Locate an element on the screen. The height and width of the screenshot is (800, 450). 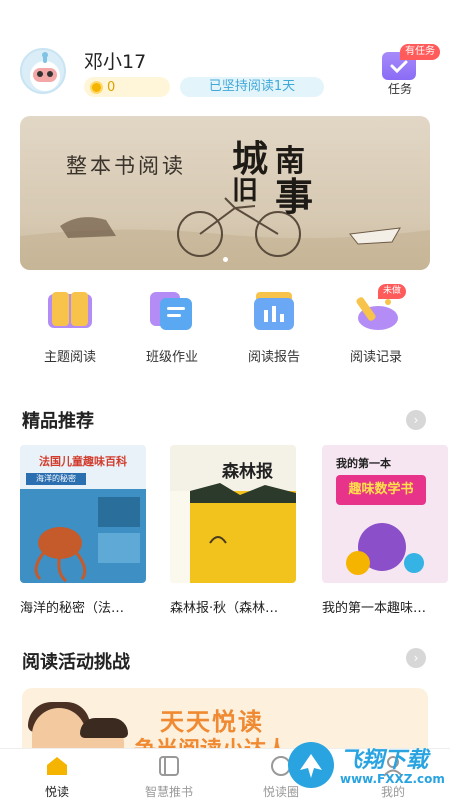
profile-header: 邓小17 0 已坚持阅读1天 有任务 任务 is located at coordinates (225, 55).